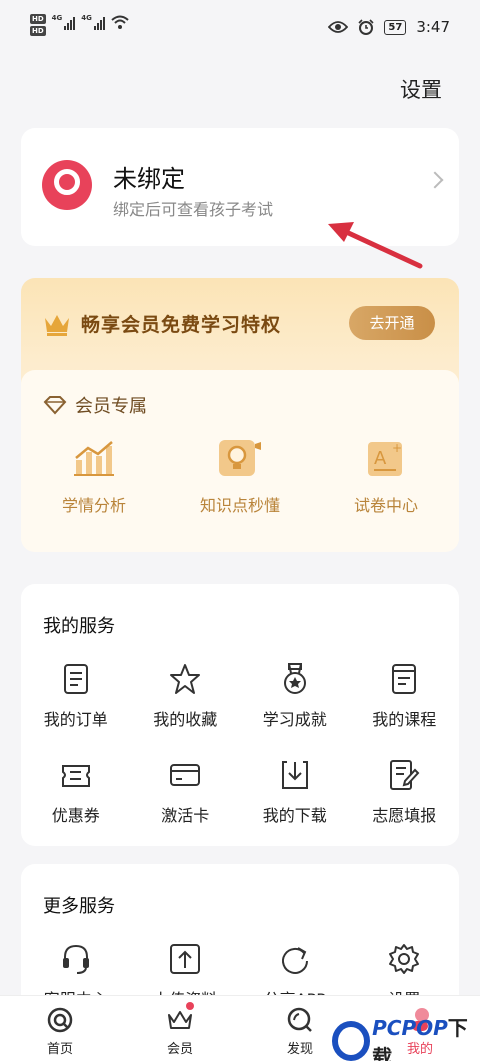 The height and width of the screenshot is (1061, 480). What do you see at coordinates (295, 792) in the screenshot?
I see `service-my-downloads: 我的下载` at bounding box center [295, 792].